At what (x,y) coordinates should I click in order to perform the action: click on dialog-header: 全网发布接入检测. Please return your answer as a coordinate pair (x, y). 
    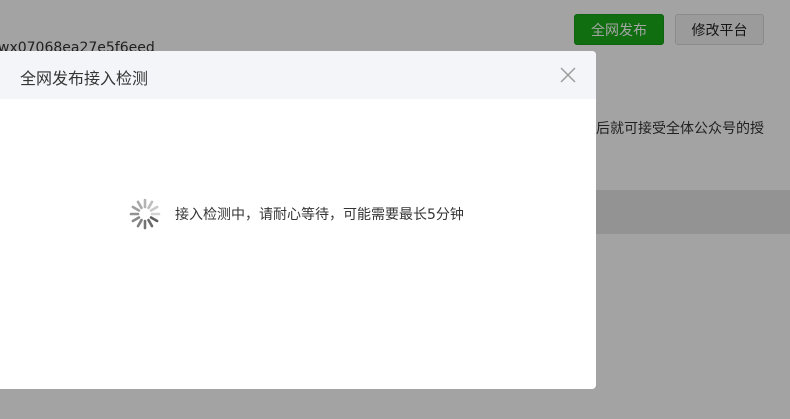
    Looking at the image, I should click on (298, 75).